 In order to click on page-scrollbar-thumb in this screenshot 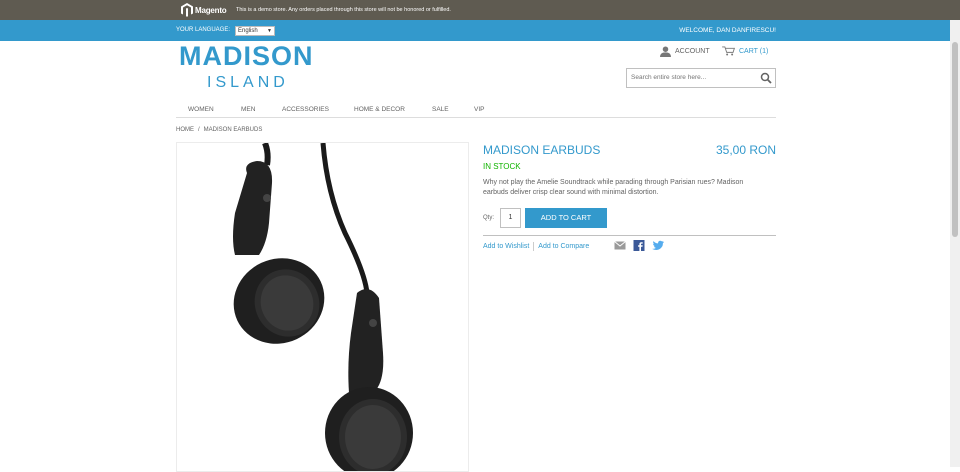, I will do `click(955, 139)`.